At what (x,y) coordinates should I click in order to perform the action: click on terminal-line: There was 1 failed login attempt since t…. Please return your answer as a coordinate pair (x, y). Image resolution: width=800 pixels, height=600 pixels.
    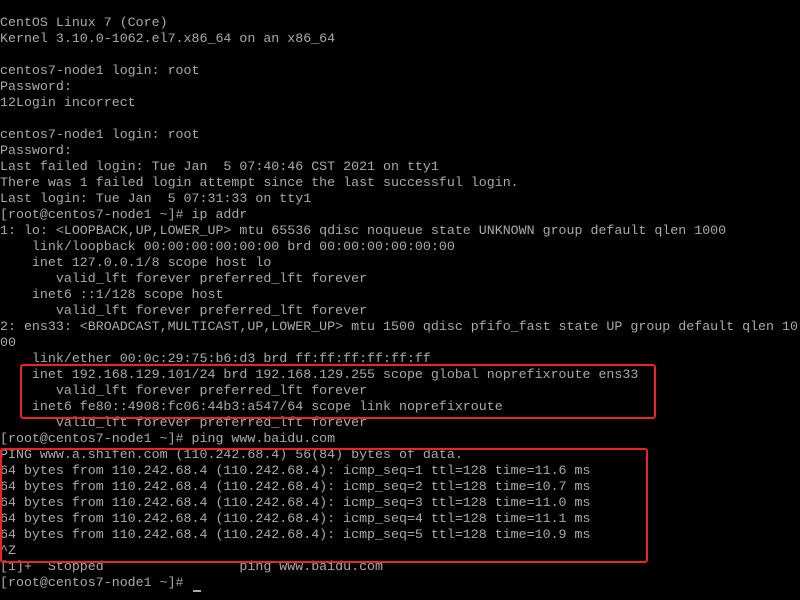
    Looking at the image, I should click on (259, 182).